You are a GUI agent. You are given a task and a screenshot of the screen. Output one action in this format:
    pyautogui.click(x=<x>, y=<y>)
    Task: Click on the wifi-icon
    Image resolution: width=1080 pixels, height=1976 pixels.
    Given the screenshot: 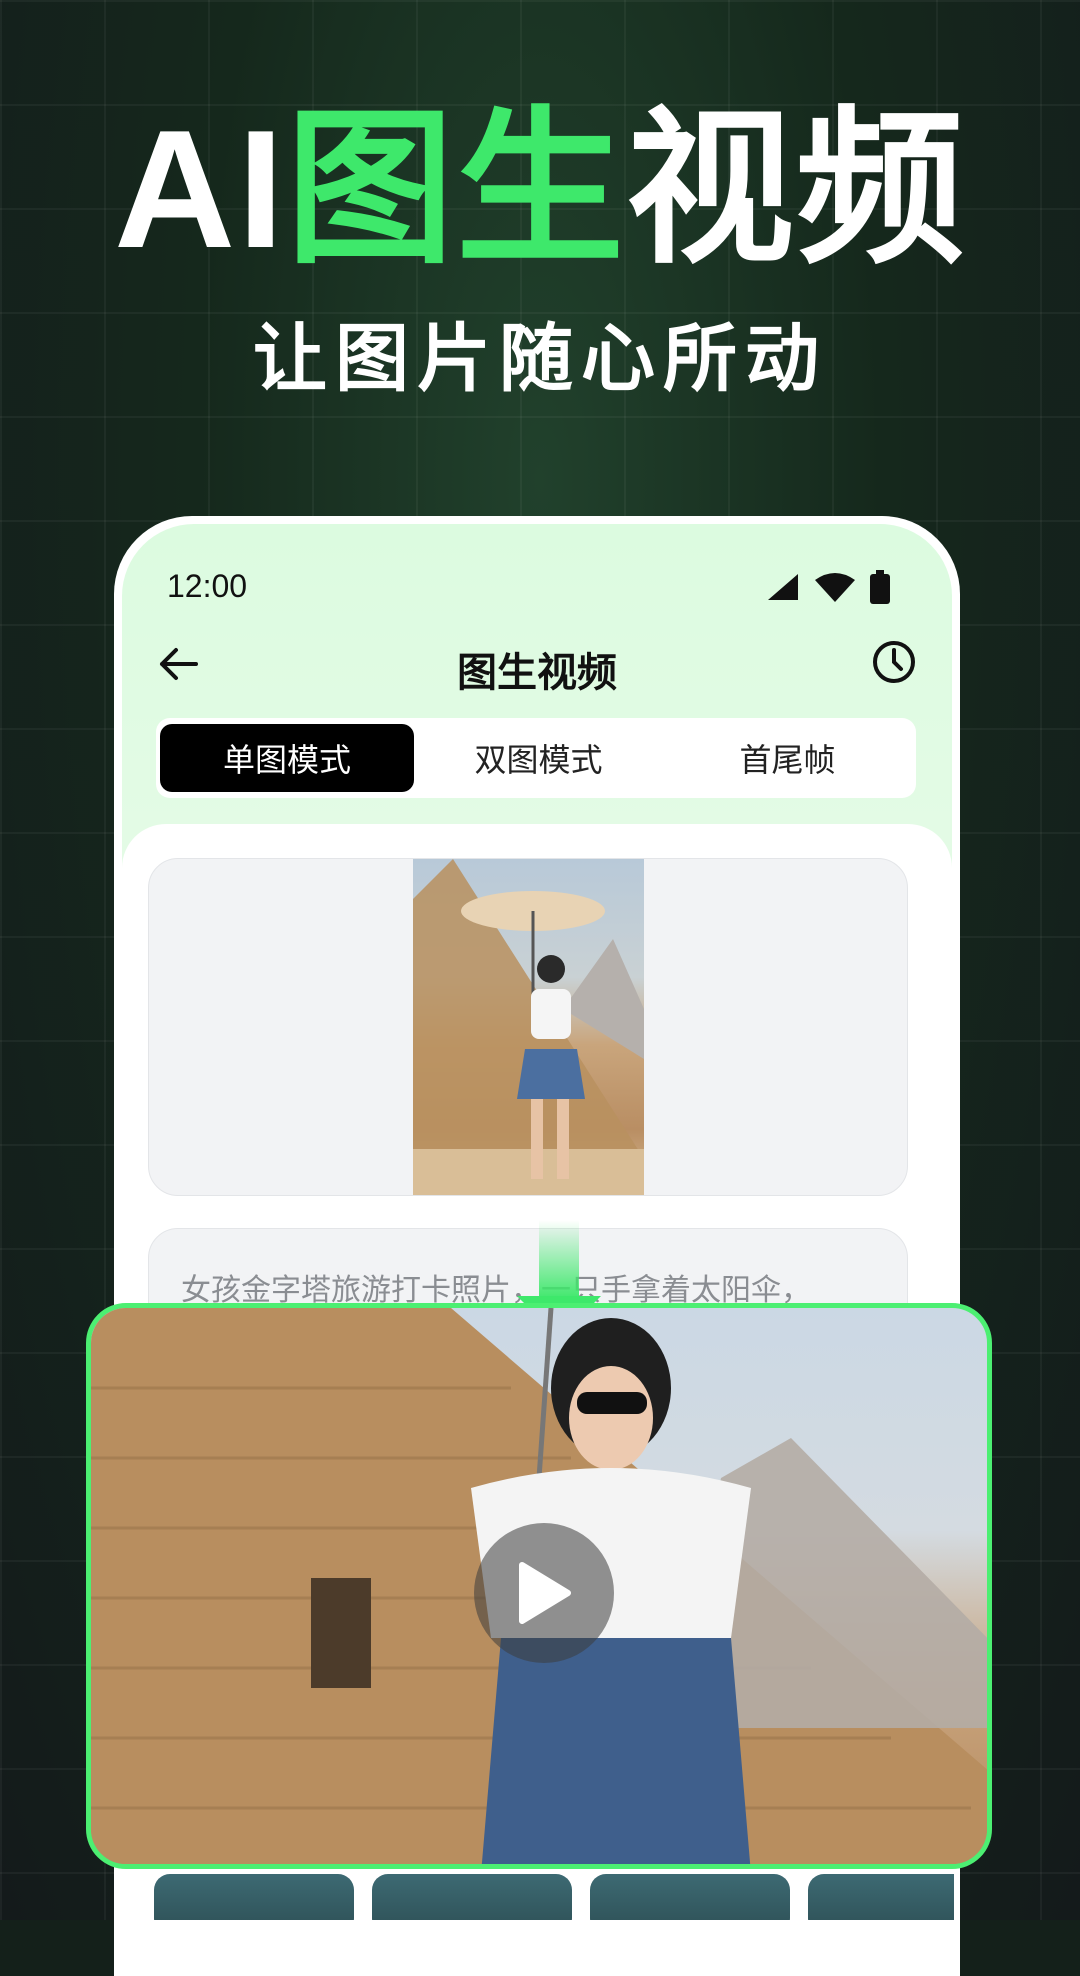 What is the action you would take?
    pyautogui.click(x=835, y=587)
    